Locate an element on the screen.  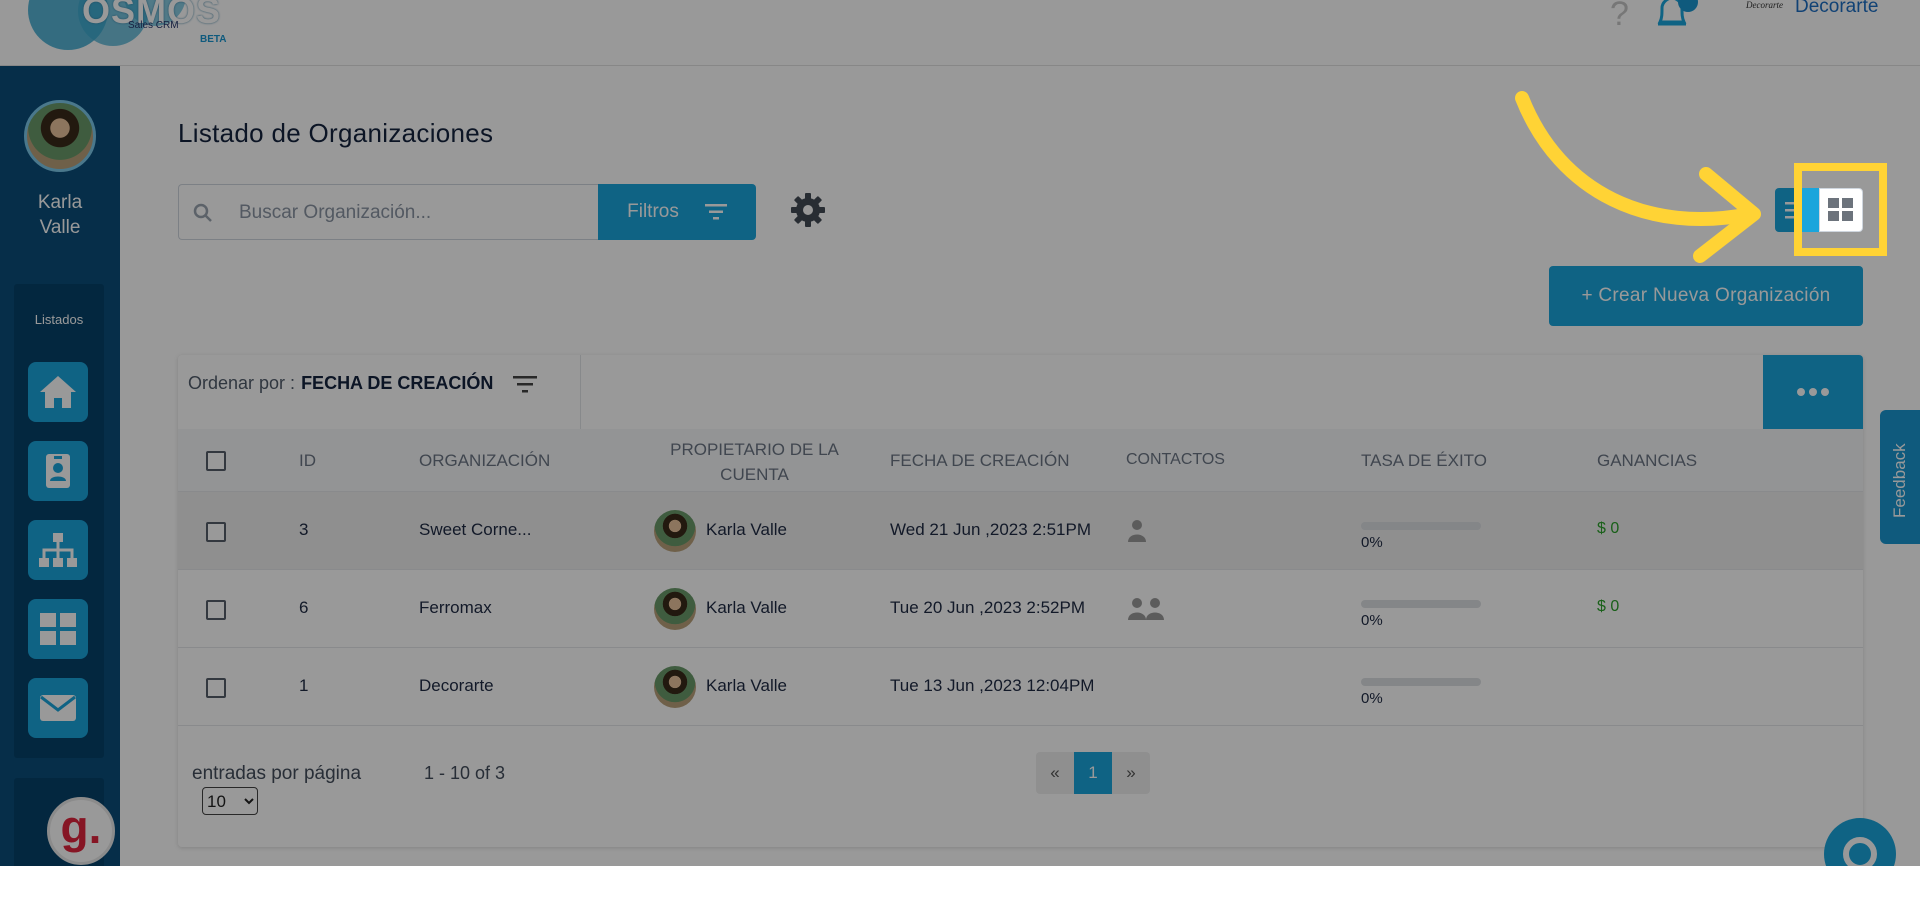
filters-button: Filtros is located at coordinates (677, 212).